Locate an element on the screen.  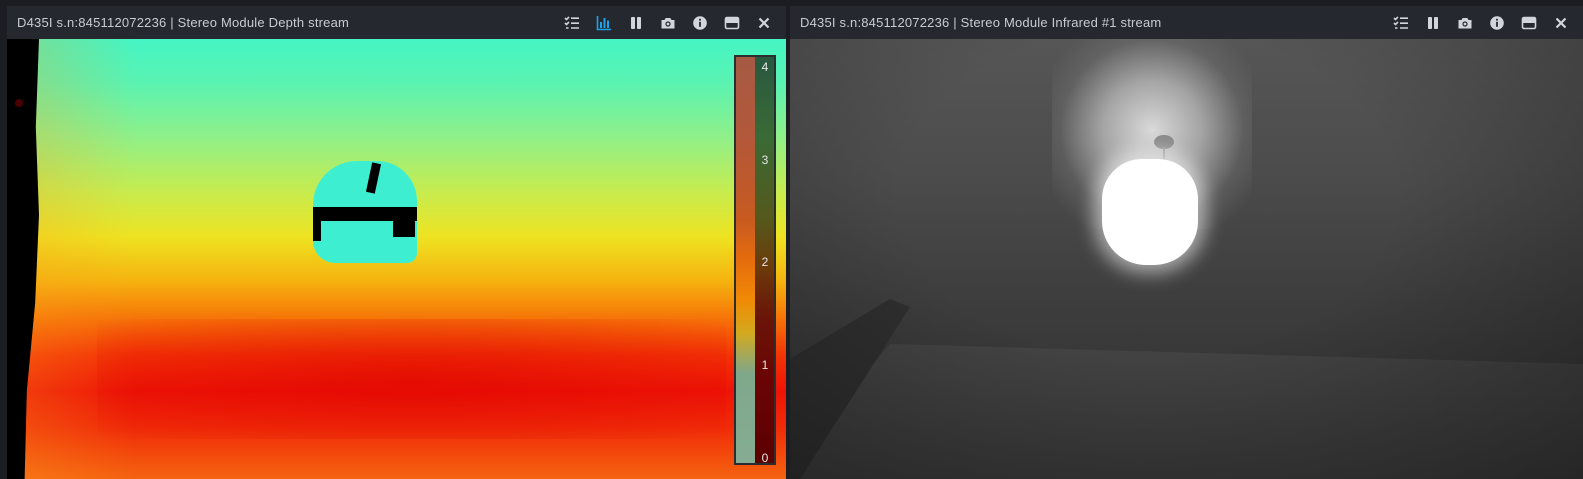
depth-colorbar: 4 3 2 1 0 is located at coordinates (755, 260).